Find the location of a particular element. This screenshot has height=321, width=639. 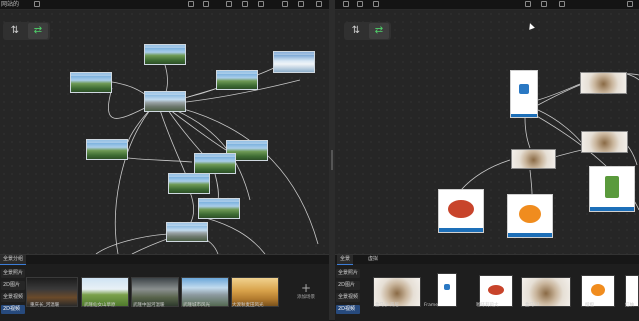

plus-icon: + is located at coordinates (306, 288).